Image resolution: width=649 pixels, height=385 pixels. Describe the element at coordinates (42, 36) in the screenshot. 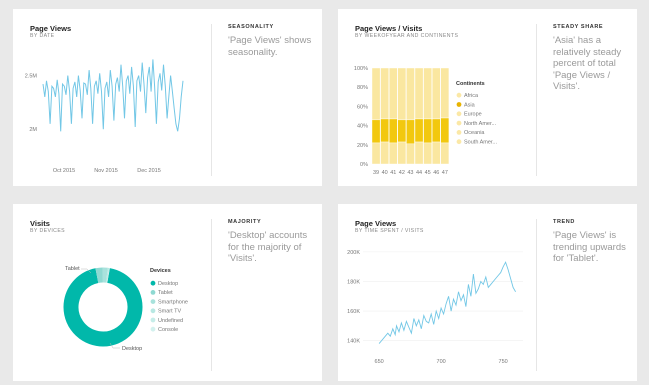

I see `card-subtitle: BY DATE` at that location.